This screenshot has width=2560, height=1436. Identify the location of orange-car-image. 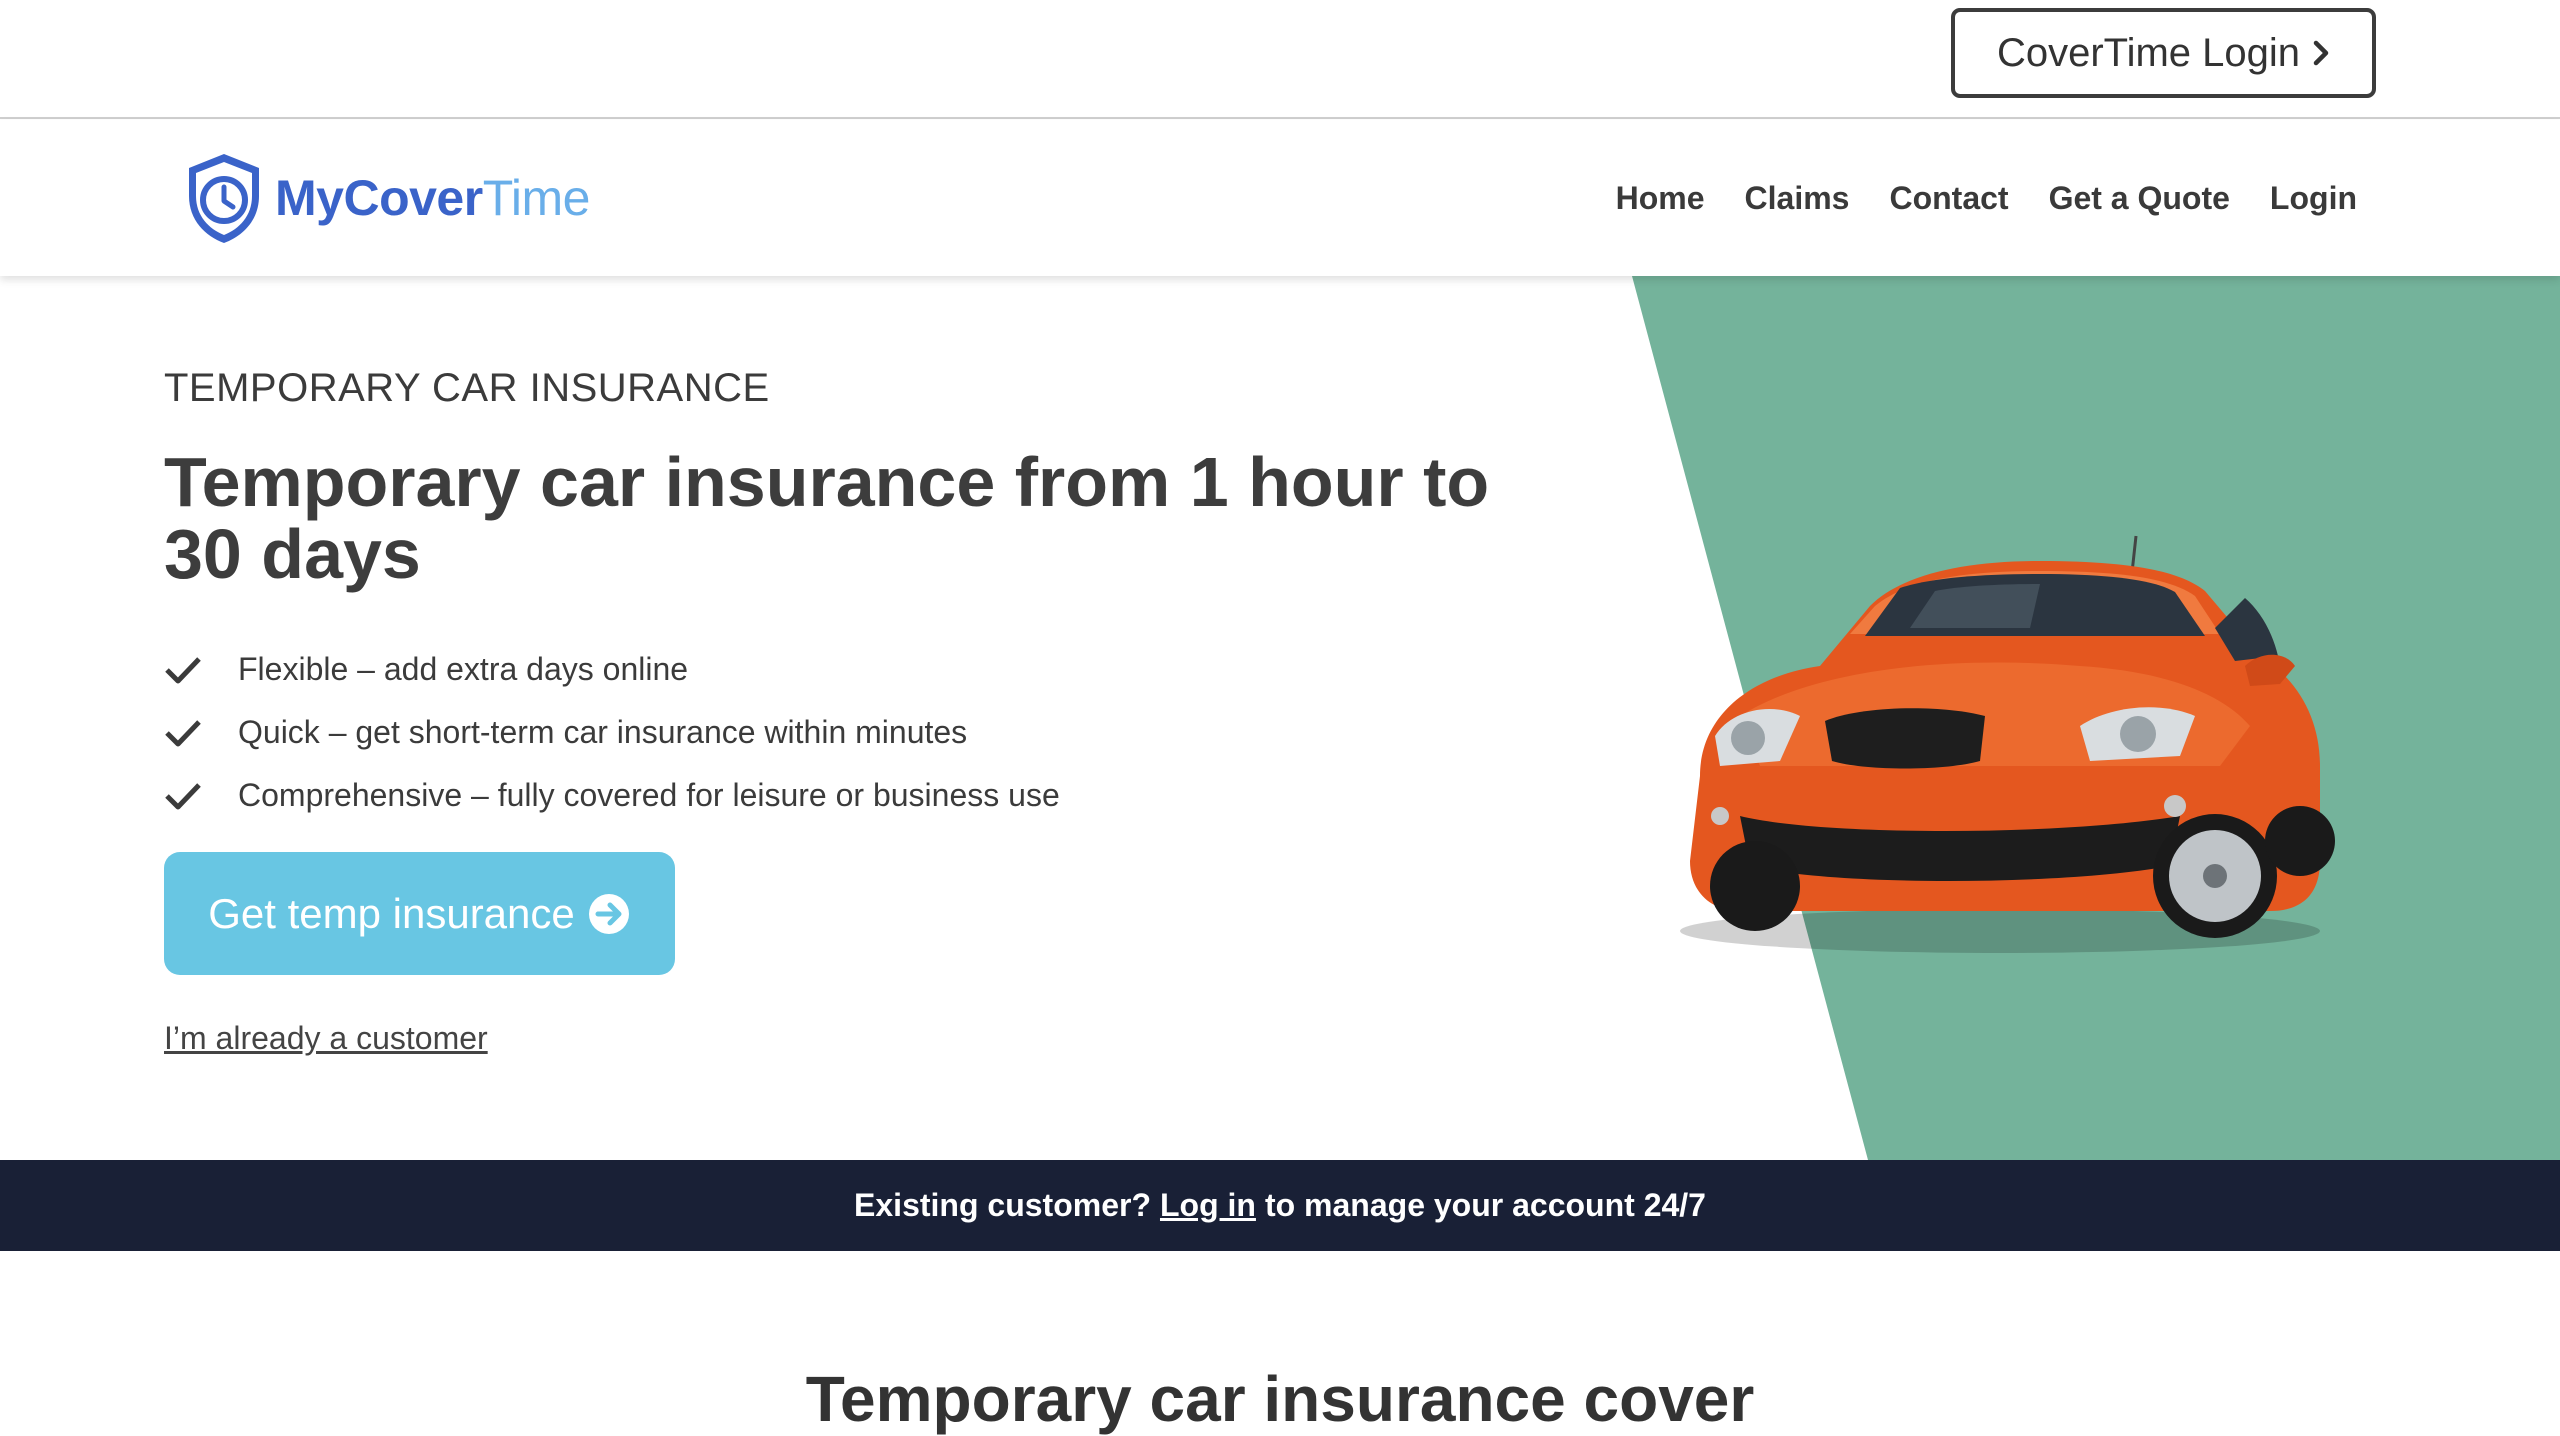
(2007, 744).